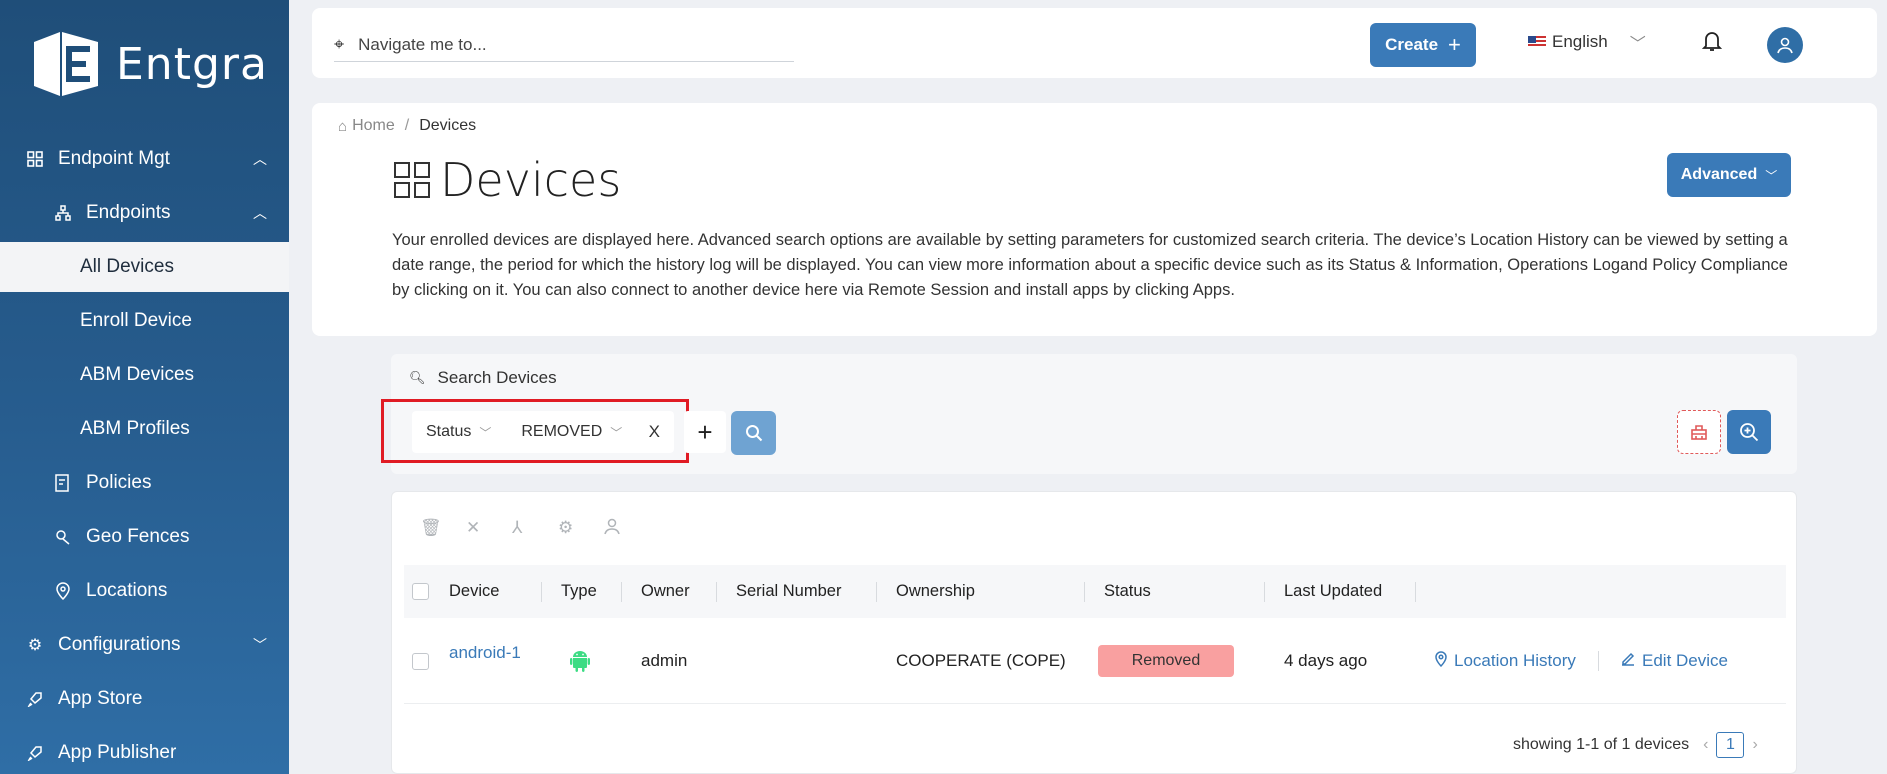 The image size is (1887, 774). I want to click on edit-device-label: Edit Device, so click(1685, 660).